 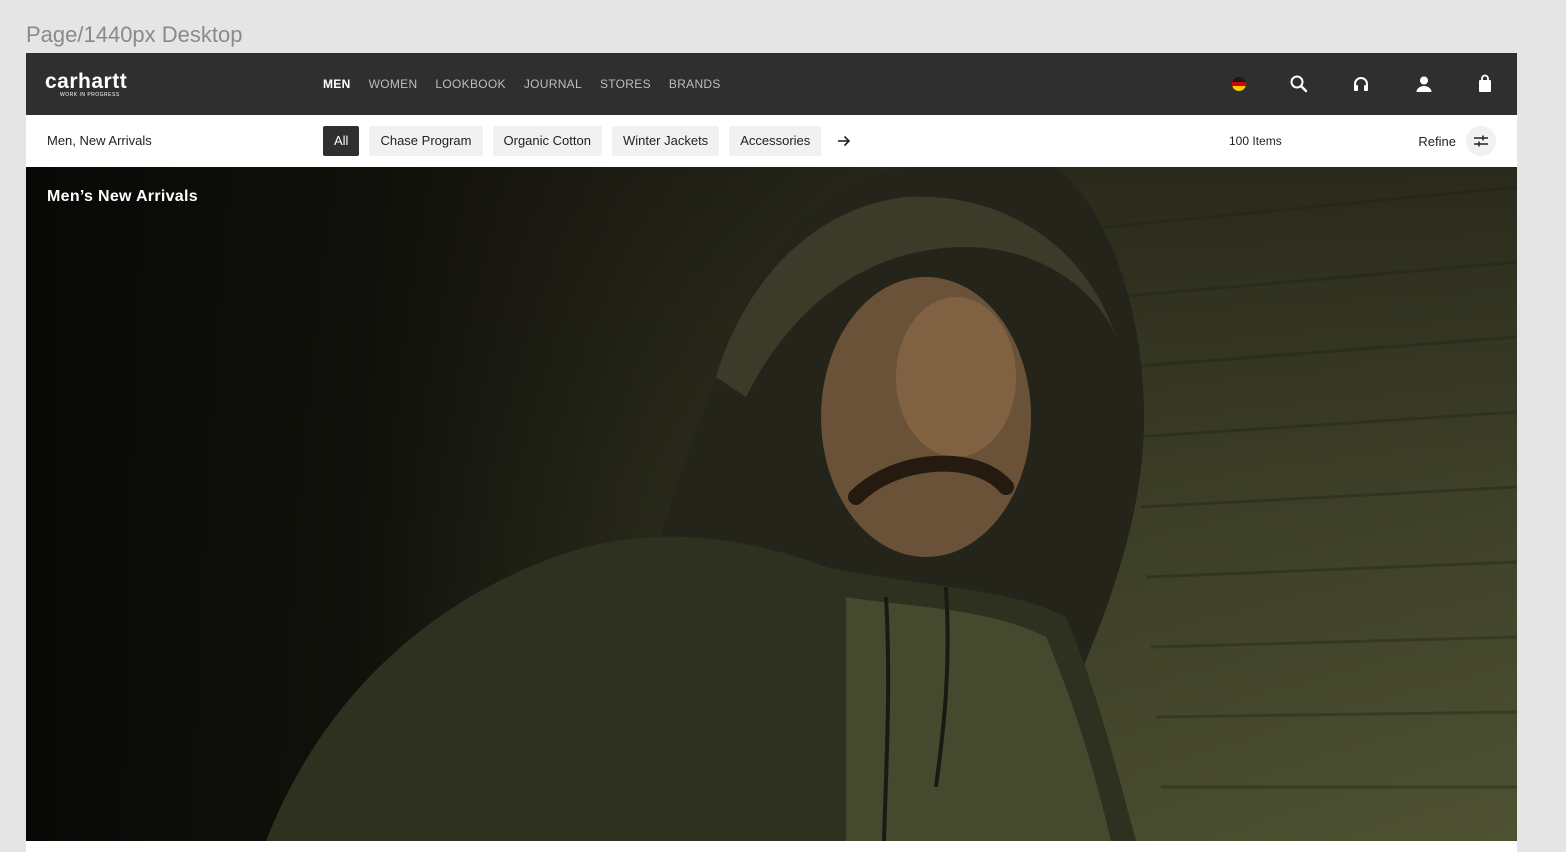 I want to click on headphones-icon, so click(x=1361, y=84).